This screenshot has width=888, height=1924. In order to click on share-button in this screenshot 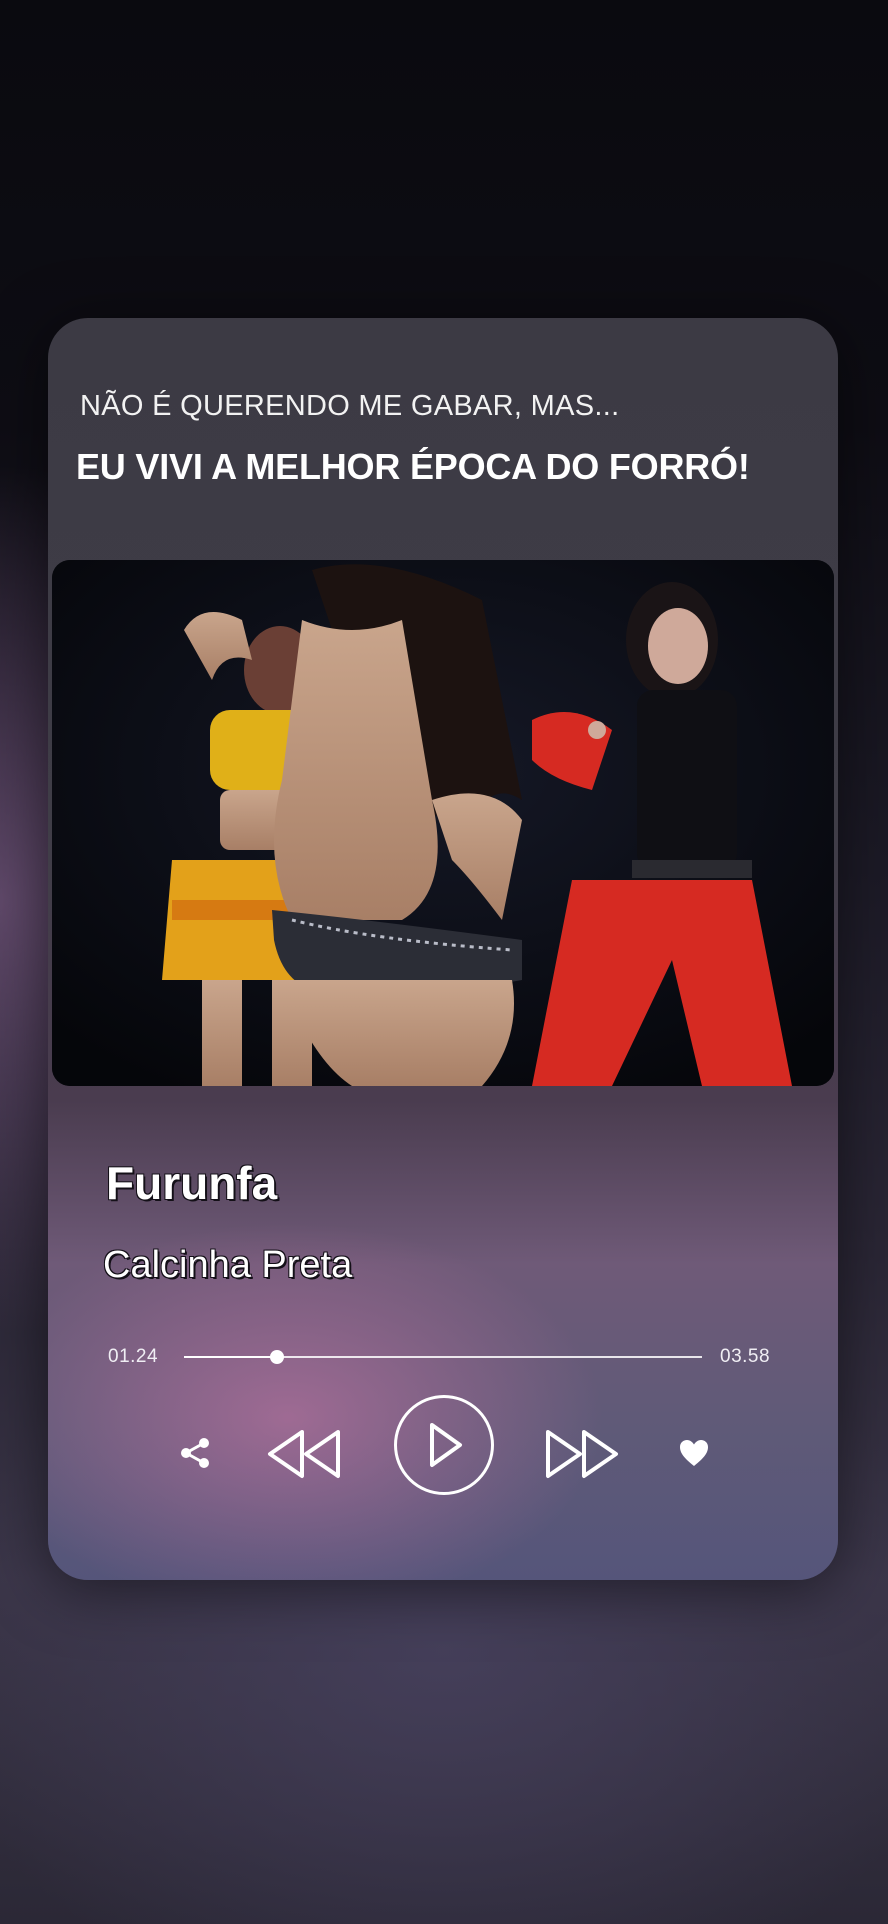, I will do `click(195, 1453)`.